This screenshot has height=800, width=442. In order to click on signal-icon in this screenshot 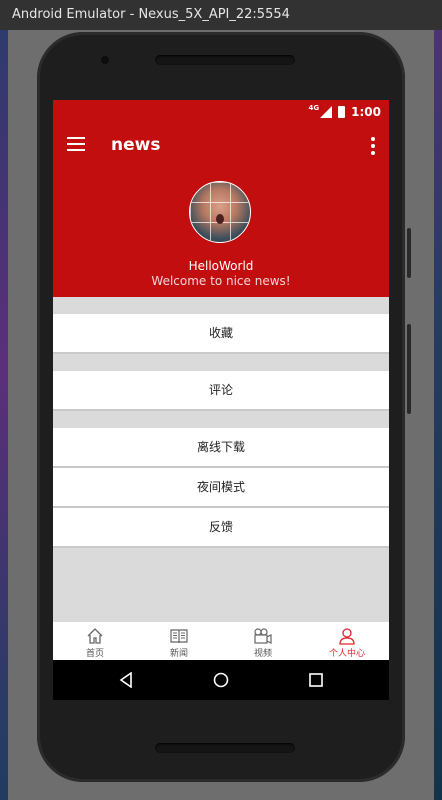, I will do `click(326, 112)`.